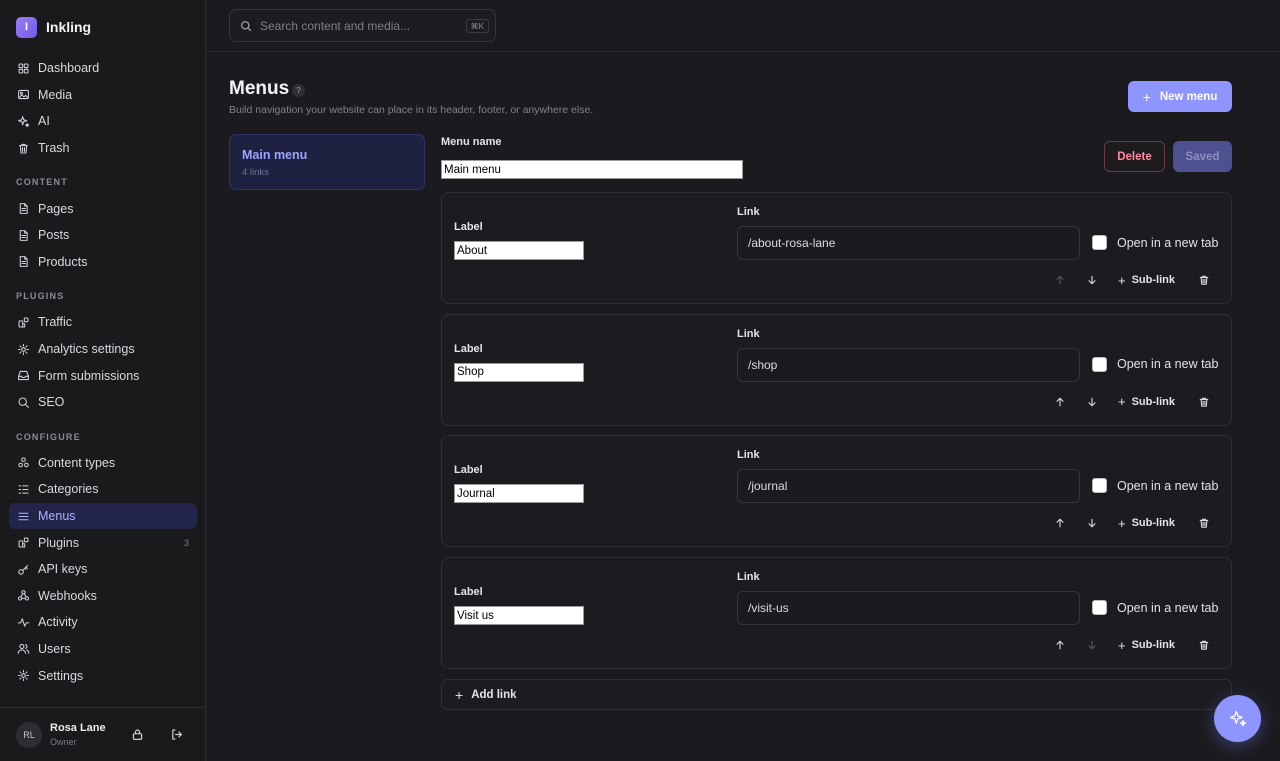 Image resolution: width=1280 pixels, height=761 pixels. Describe the element at coordinates (103, 622) in the screenshot. I see `sidebar-item-activity: Activity` at that location.